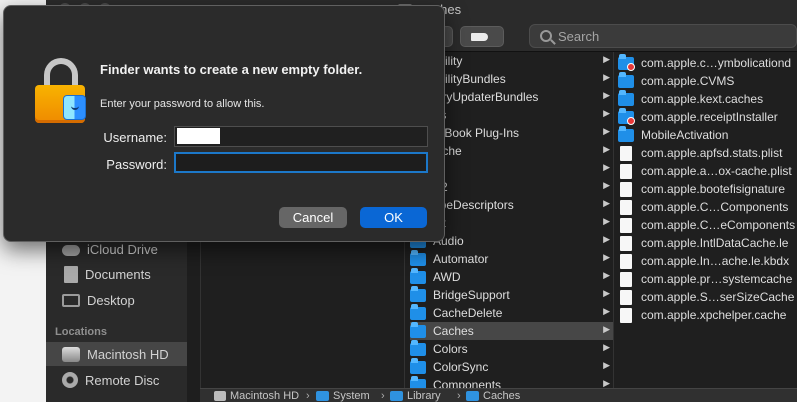  What do you see at coordinates (707, 225) in the screenshot?
I see `list-item: com.apple.C…eComponents` at bounding box center [707, 225].